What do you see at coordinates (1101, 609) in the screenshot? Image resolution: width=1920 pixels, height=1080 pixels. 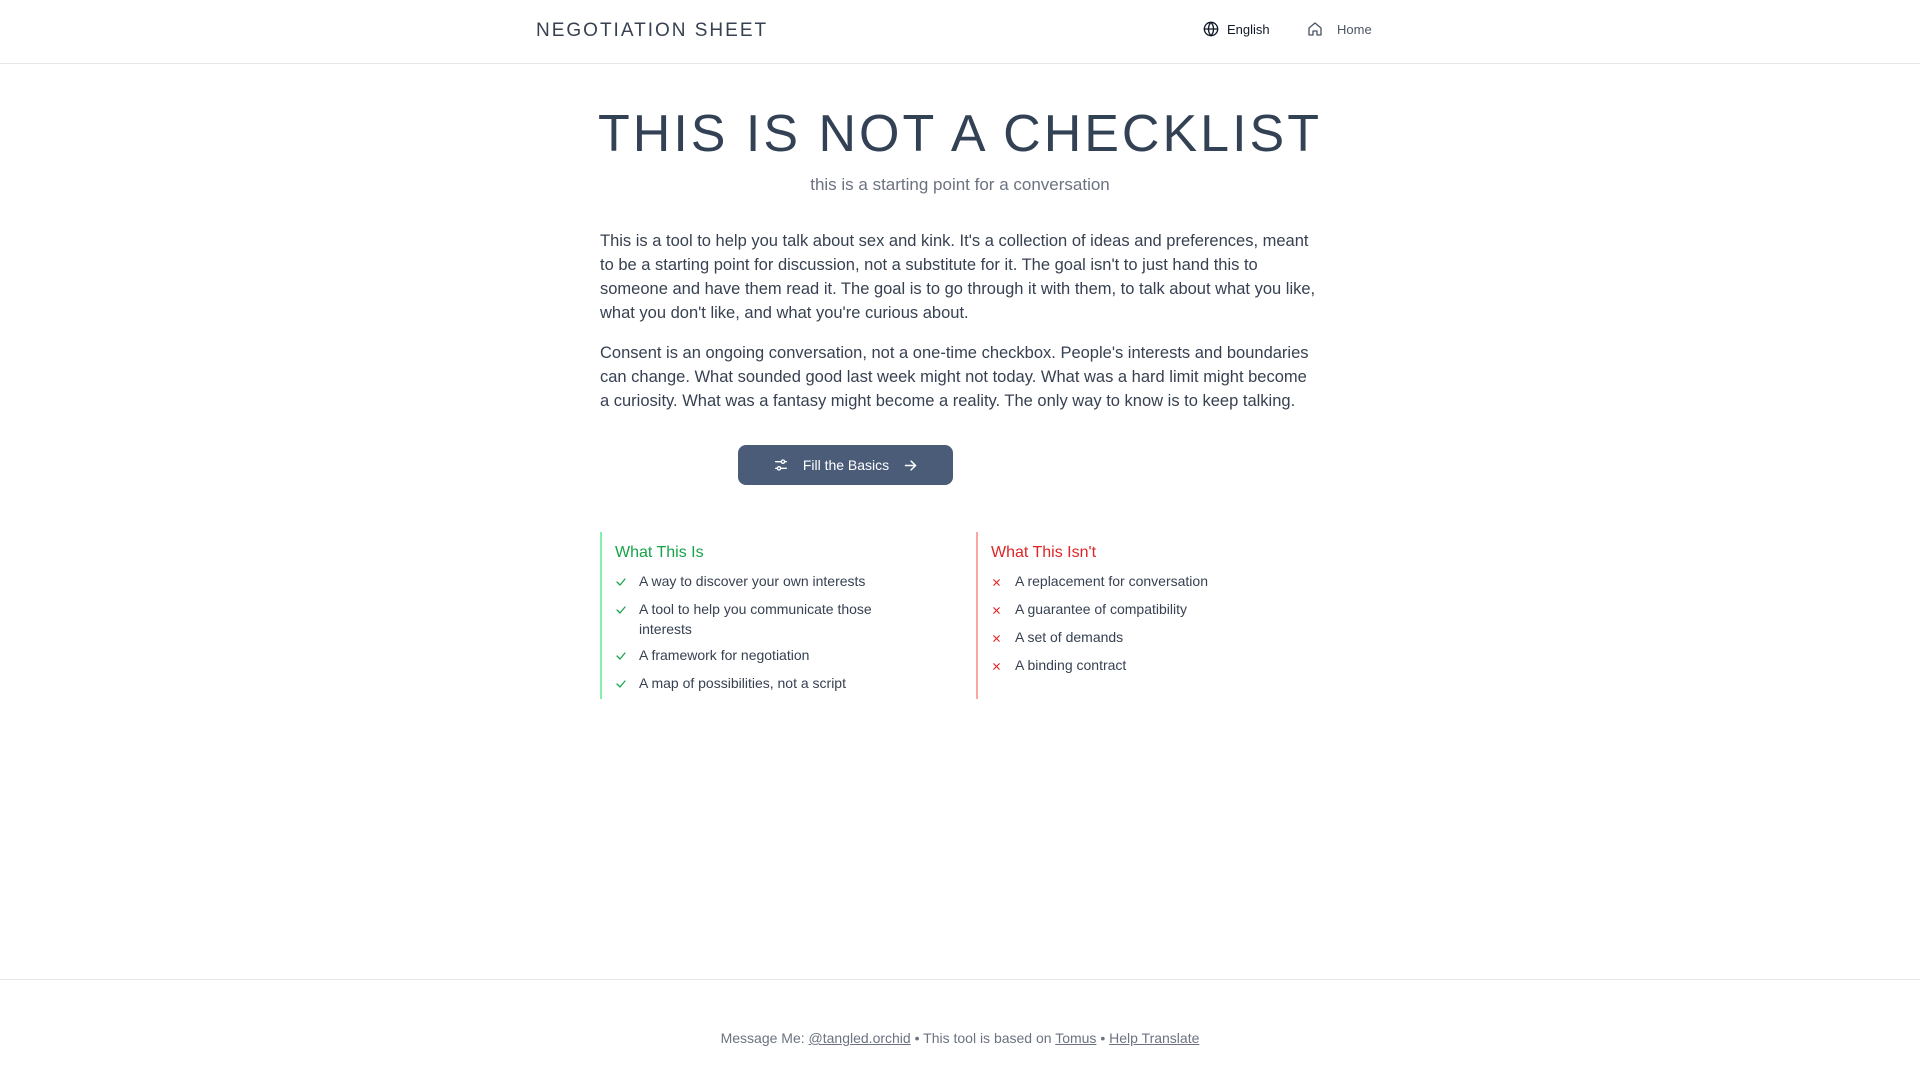 I see `list-item-text: A guarantee of compatibility` at bounding box center [1101, 609].